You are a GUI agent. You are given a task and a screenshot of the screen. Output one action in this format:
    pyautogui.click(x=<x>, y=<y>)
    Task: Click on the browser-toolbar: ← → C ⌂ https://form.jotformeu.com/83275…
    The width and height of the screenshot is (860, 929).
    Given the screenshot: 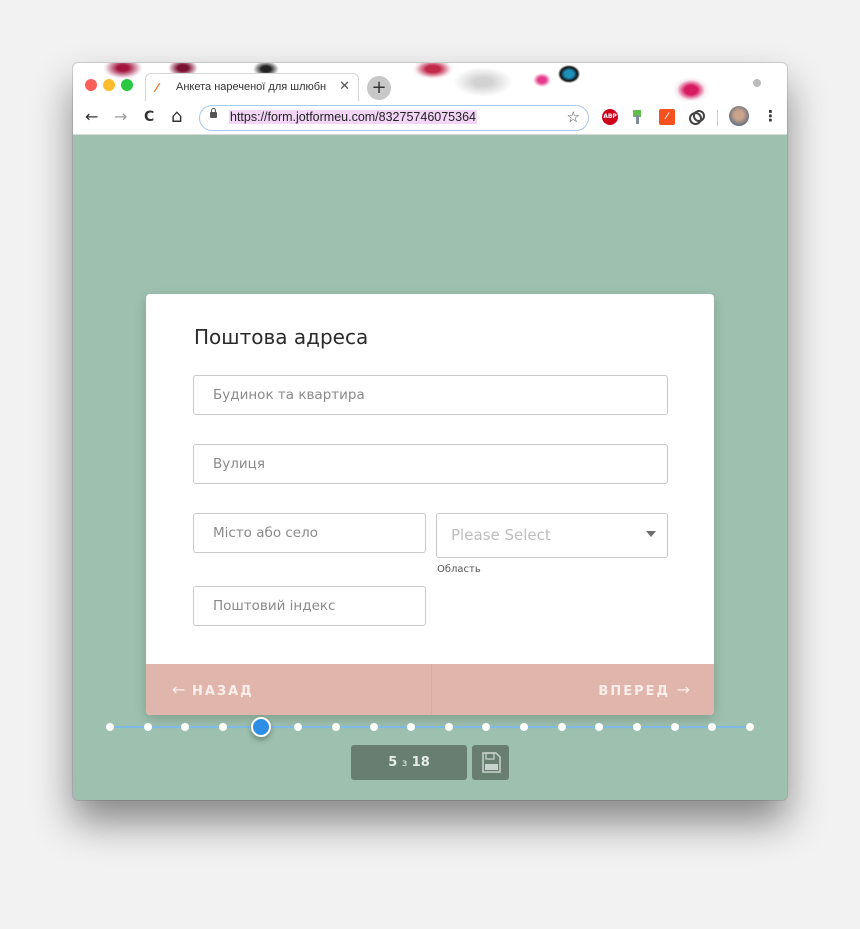 What is the action you would take?
    pyautogui.click(x=430, y=118)
    